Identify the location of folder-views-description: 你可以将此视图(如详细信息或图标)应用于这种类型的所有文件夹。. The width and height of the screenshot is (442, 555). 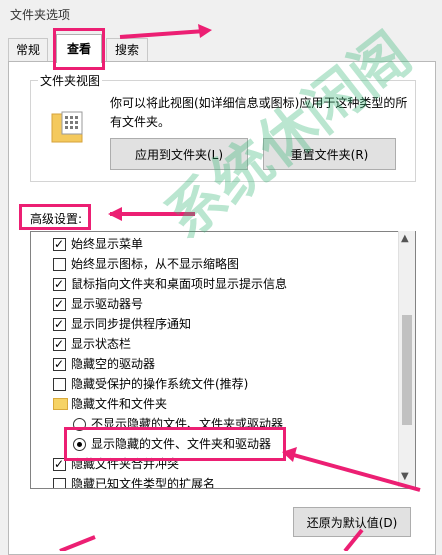
(259, 112).